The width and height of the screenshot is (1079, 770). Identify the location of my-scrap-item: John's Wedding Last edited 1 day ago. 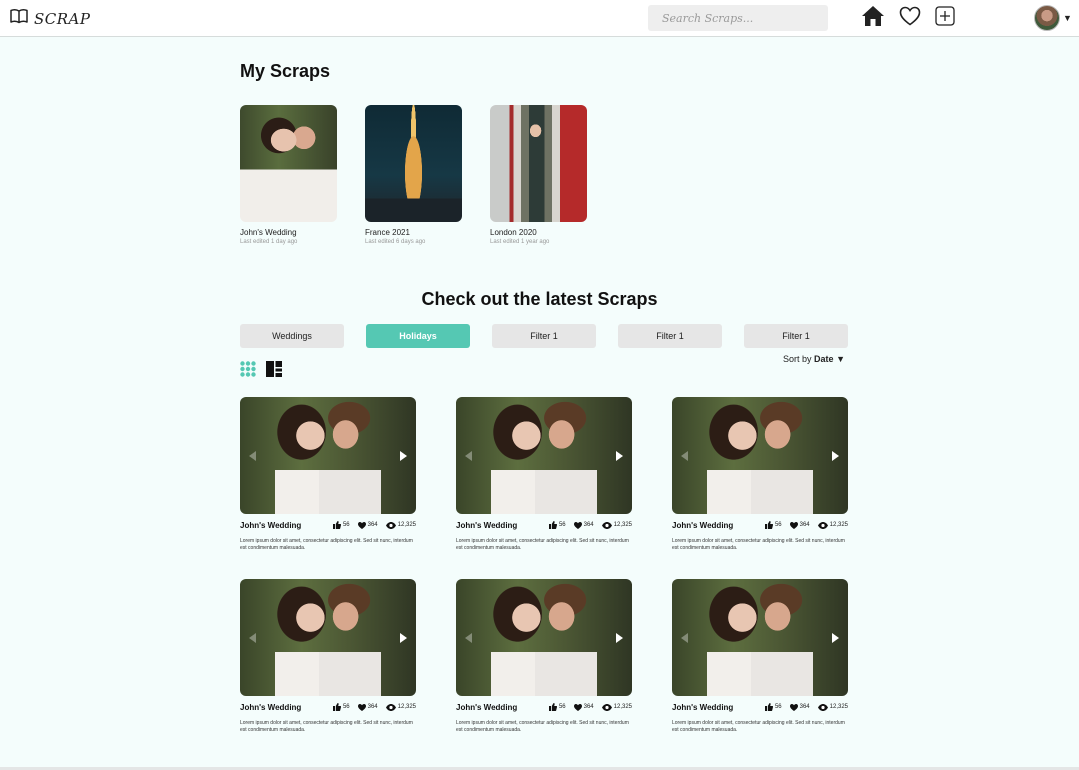
(288, 175).